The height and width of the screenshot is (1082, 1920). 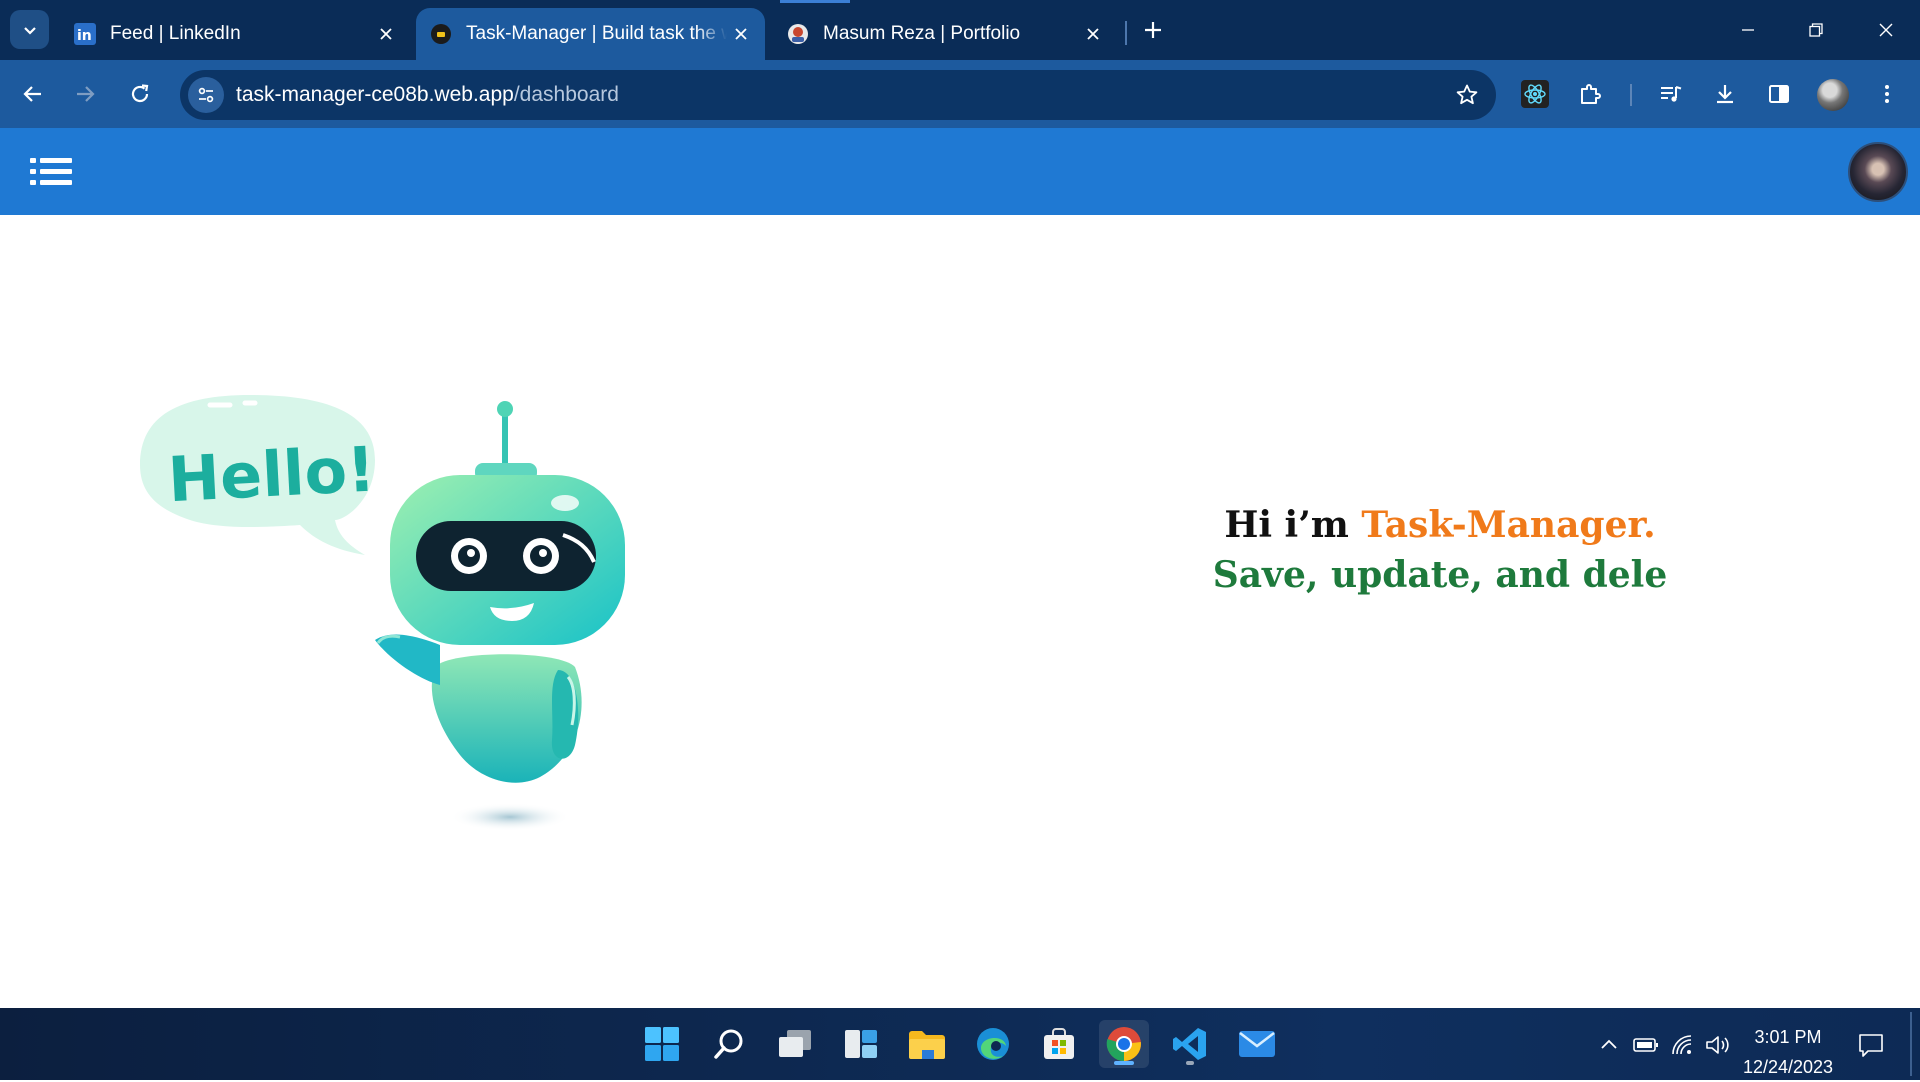 I want to click on linkedin-icon: in, so click(x=85, y=34).